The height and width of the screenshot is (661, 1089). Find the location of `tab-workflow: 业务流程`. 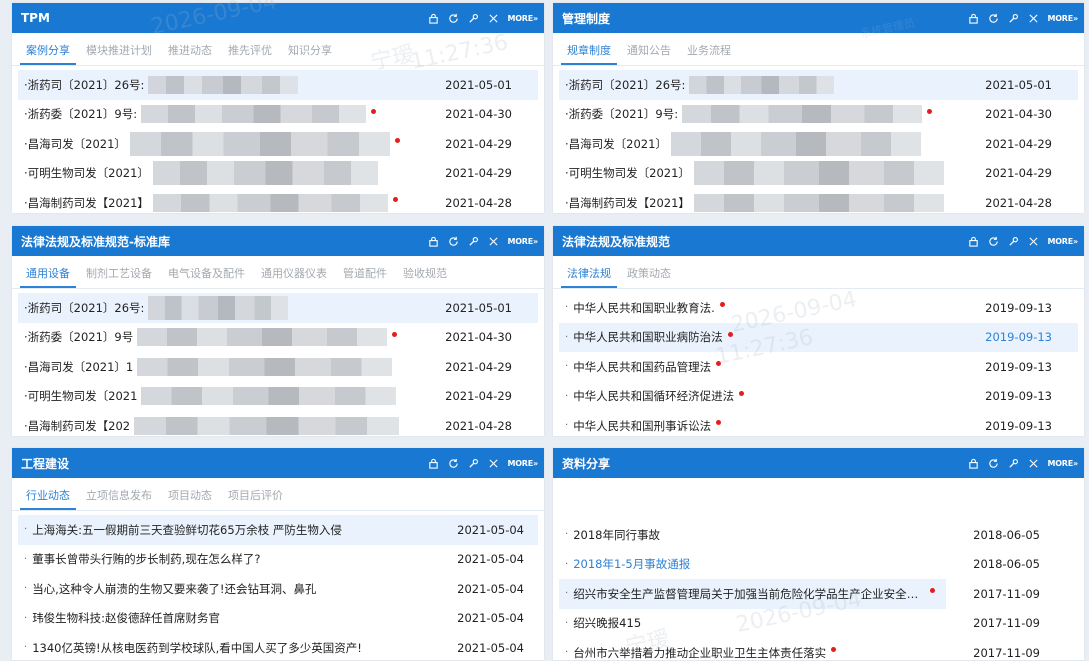

tab-workflow: 业务流程 is located at coordinates (709, 53).